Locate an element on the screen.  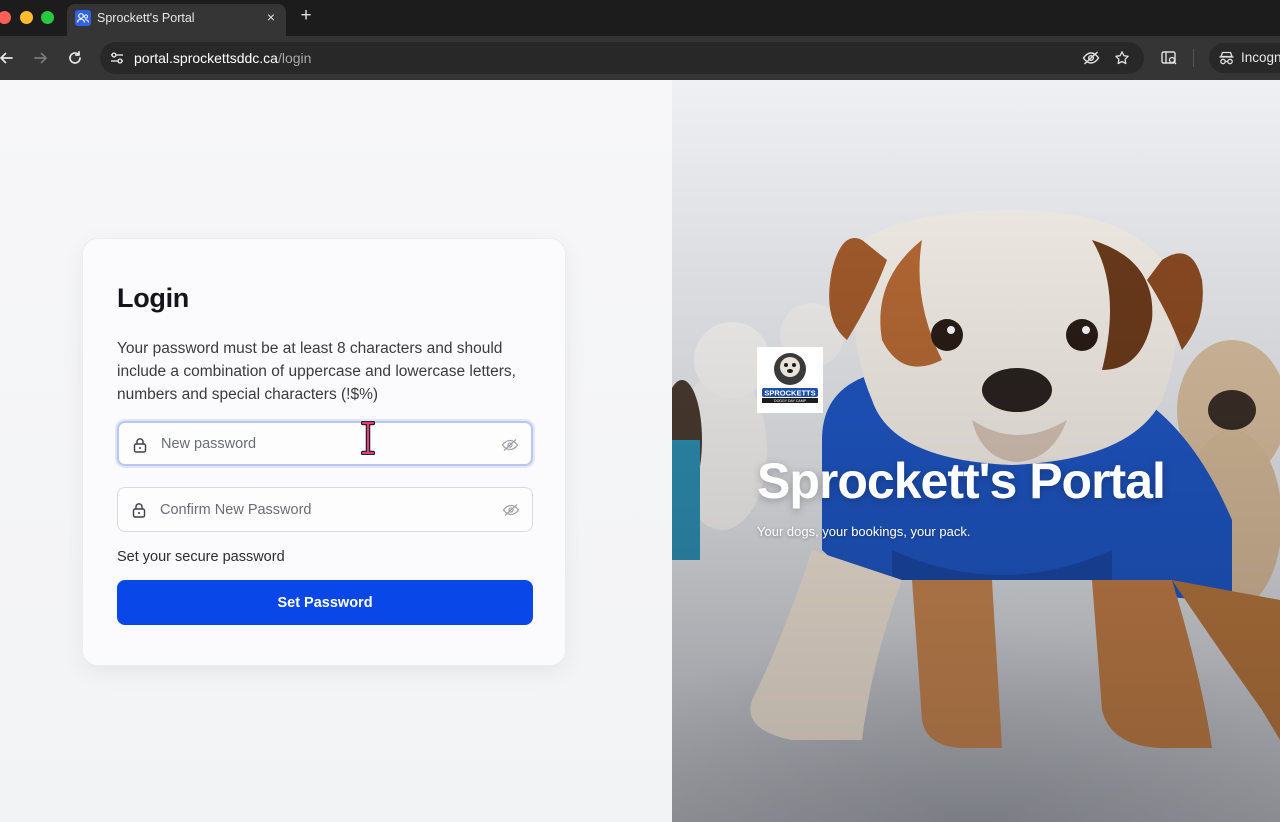
toolbar-divider is located at coordinates (1193, 58).